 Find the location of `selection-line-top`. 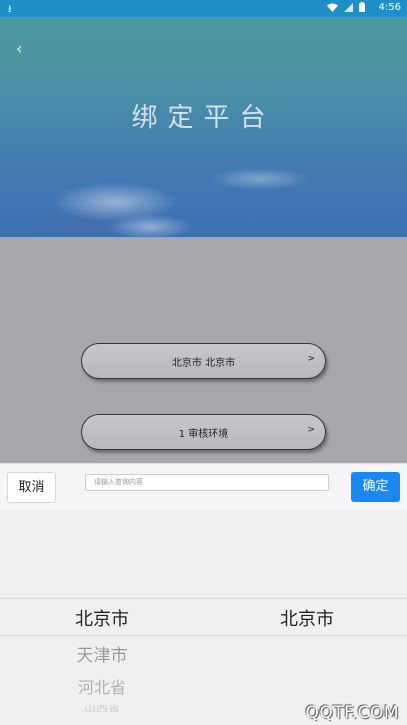

selection-line-top is located at coordinates (203, 598).